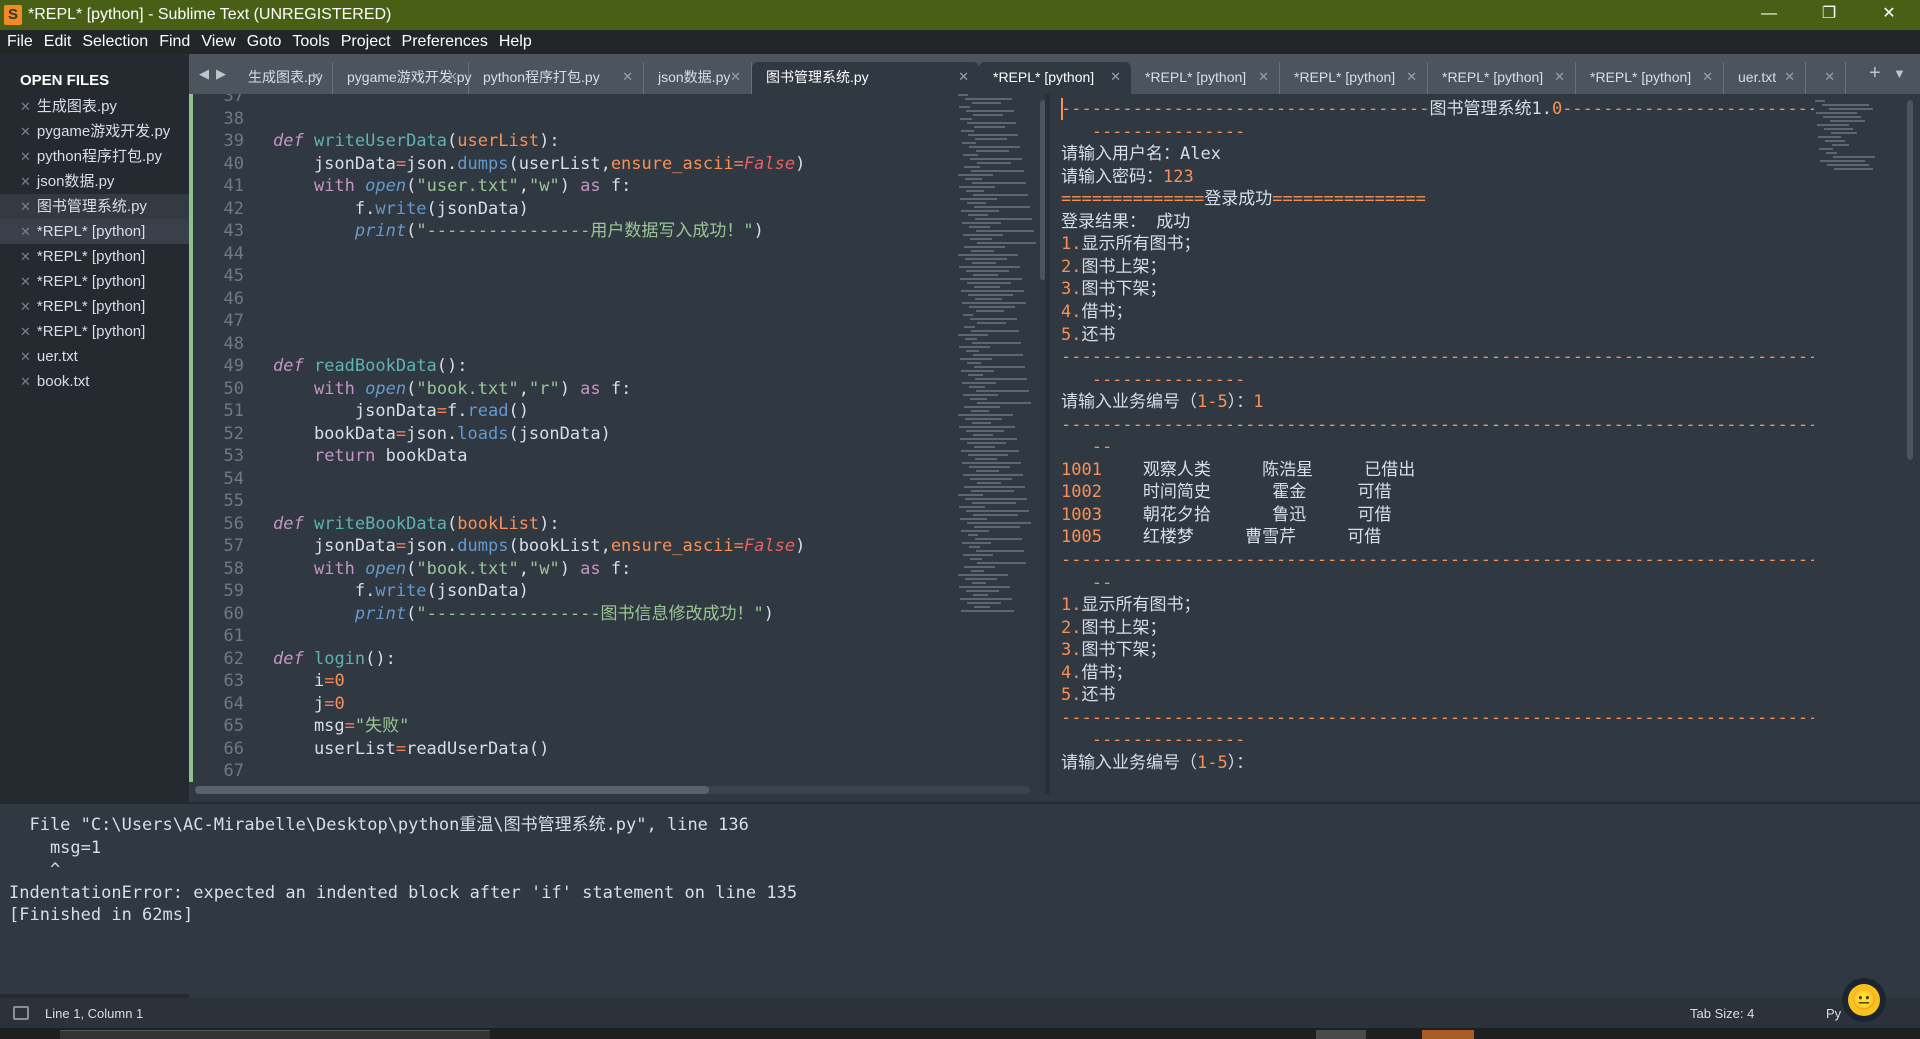 The image size is (1920, 1039). I want to click on repl-line: 1.显示所有图书；, so click(1437, 605).